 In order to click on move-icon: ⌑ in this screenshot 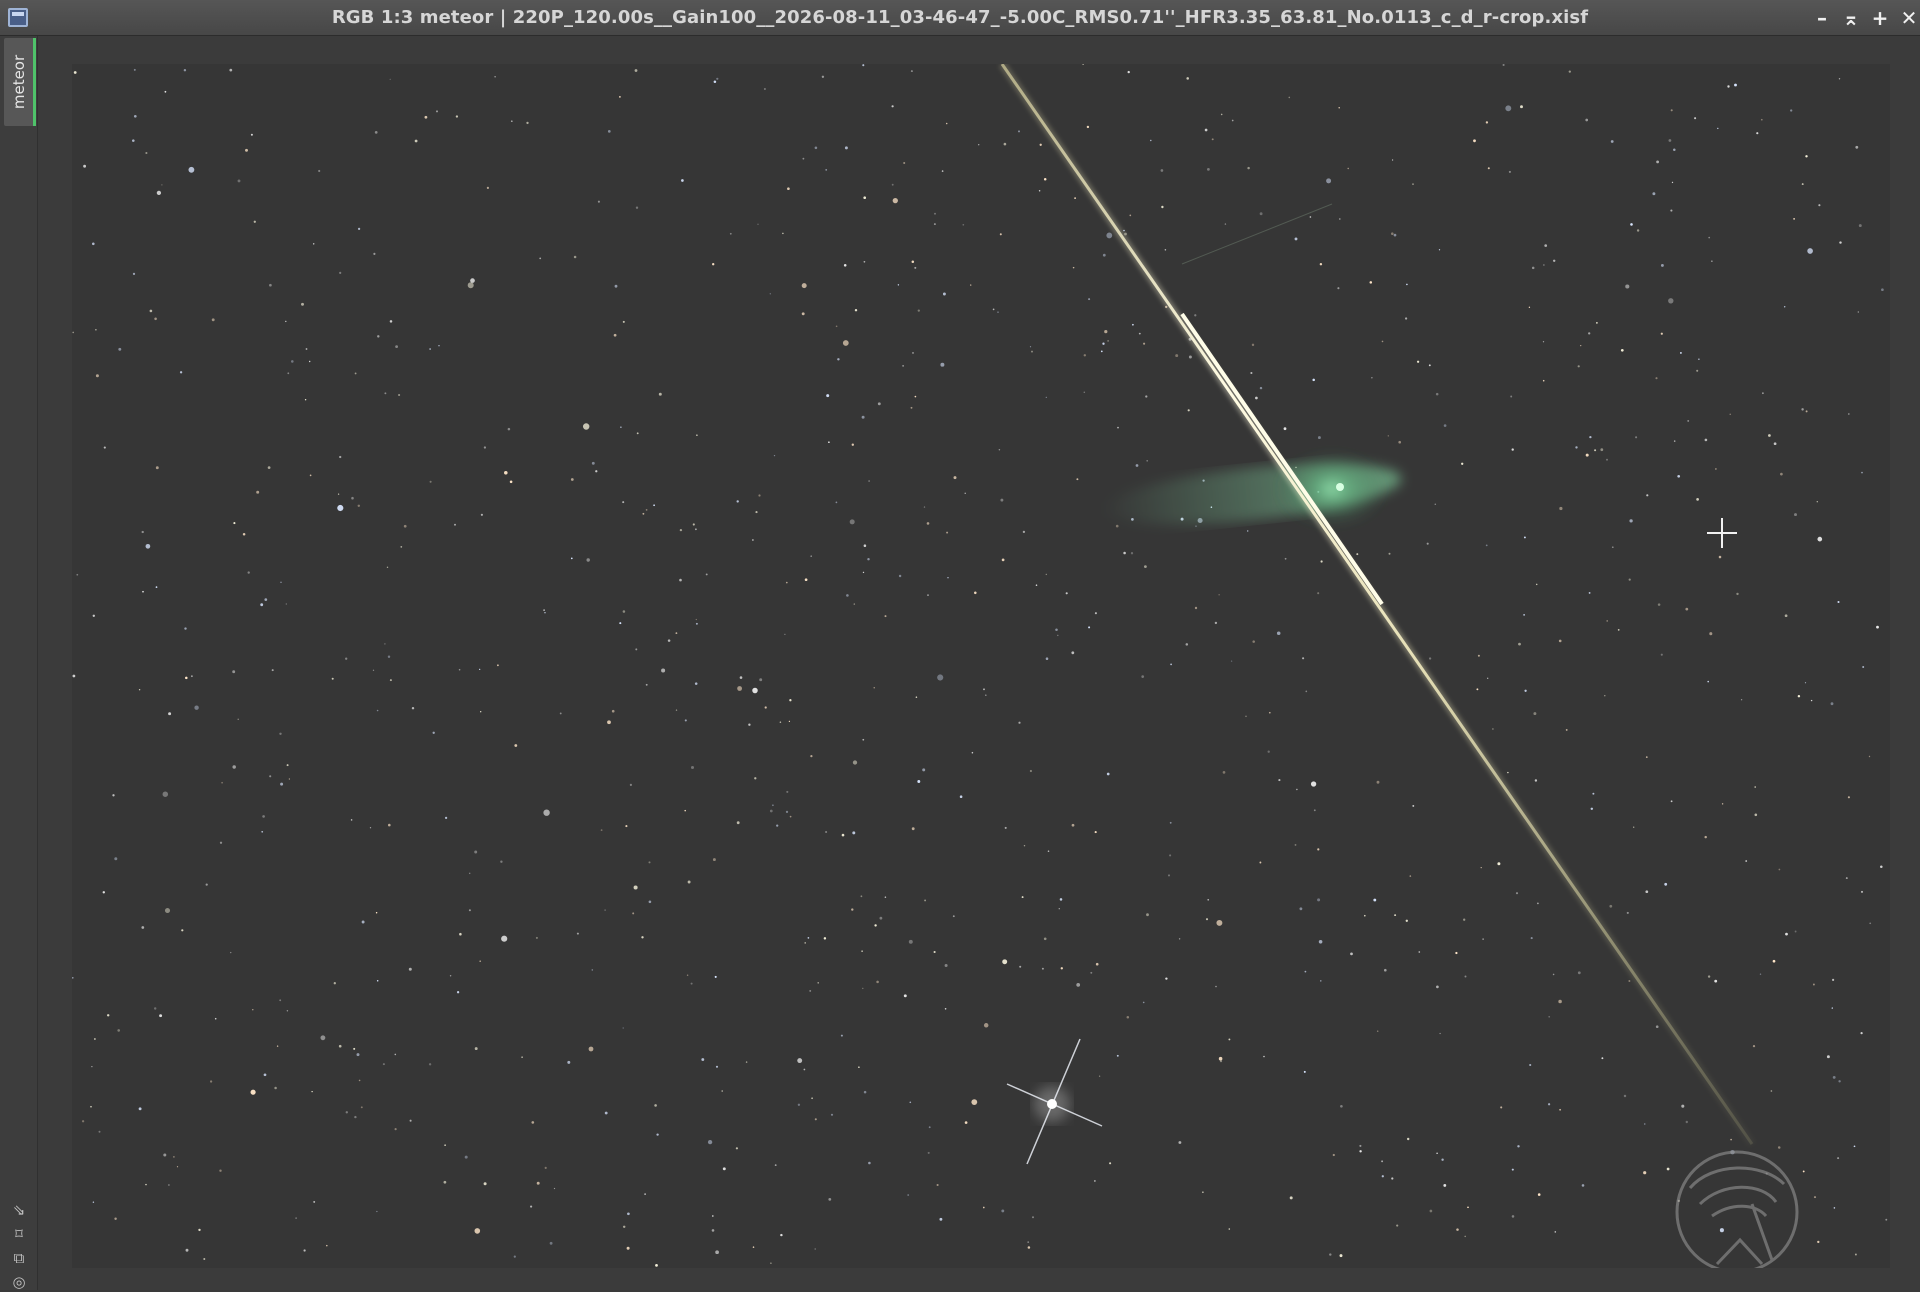, I will do `click(19, 1234)`.